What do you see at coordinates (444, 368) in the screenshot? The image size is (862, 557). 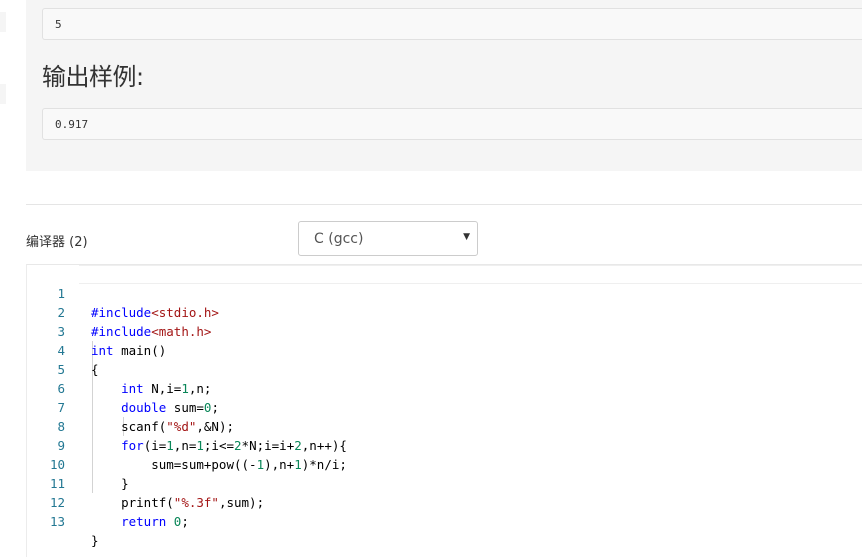 I see `code-line: 5 int N,i=1,n;` at bounding box center [444, 368].